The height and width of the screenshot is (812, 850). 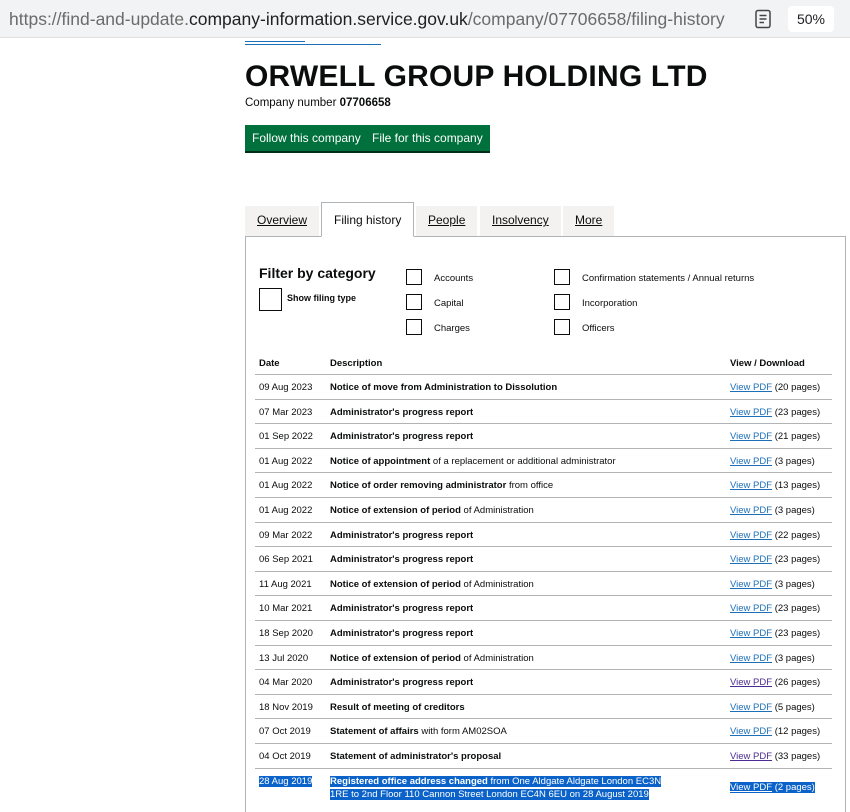 What do you see at coordinates (291, 103) in the screenshot?
I see `company-number-label: Company number` at bounding box center [291, 103].